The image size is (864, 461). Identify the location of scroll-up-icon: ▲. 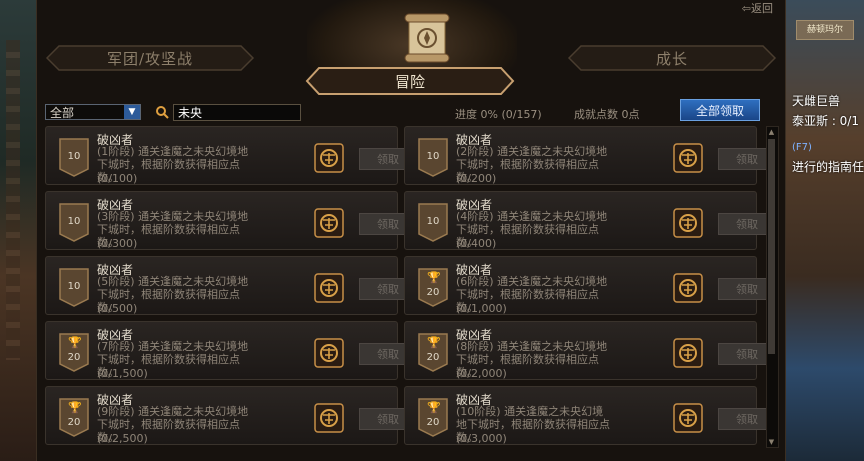
(771, 132).